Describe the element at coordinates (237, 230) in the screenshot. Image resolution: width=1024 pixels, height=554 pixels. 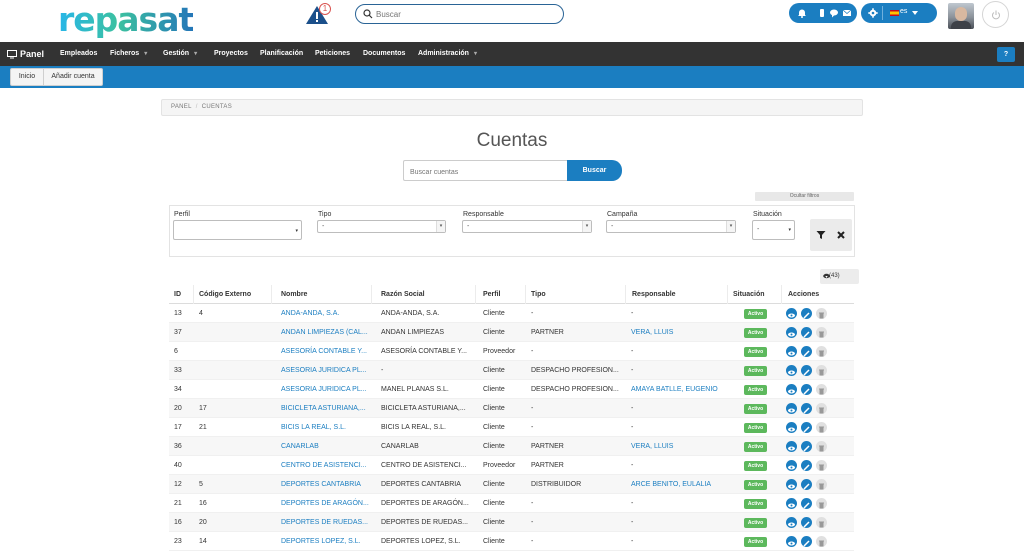
I see `perfil-select: ▾` at that location.